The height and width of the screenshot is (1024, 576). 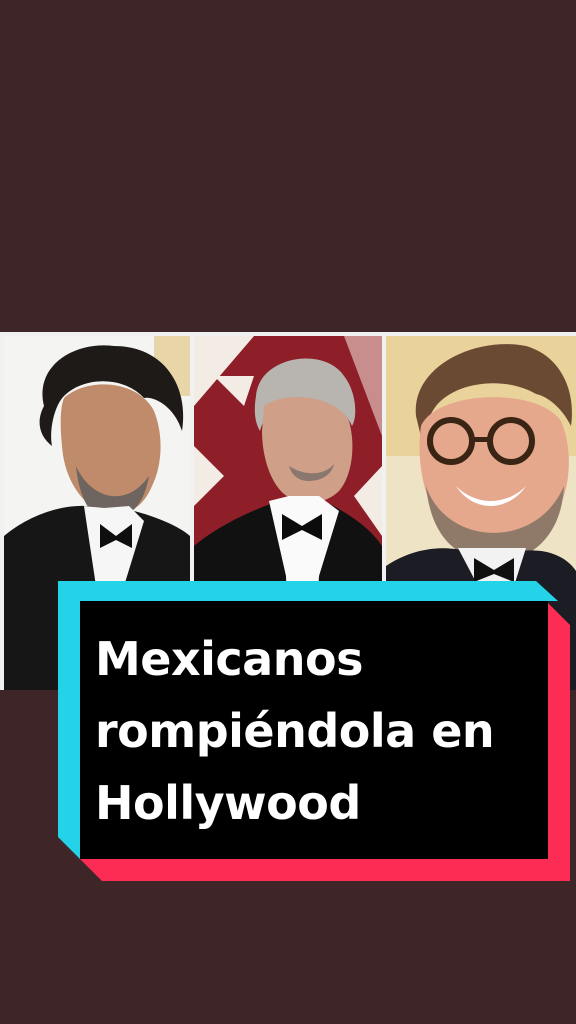 I want to click on caption-line-1: Mexicanos, so click(x=229, y=659).